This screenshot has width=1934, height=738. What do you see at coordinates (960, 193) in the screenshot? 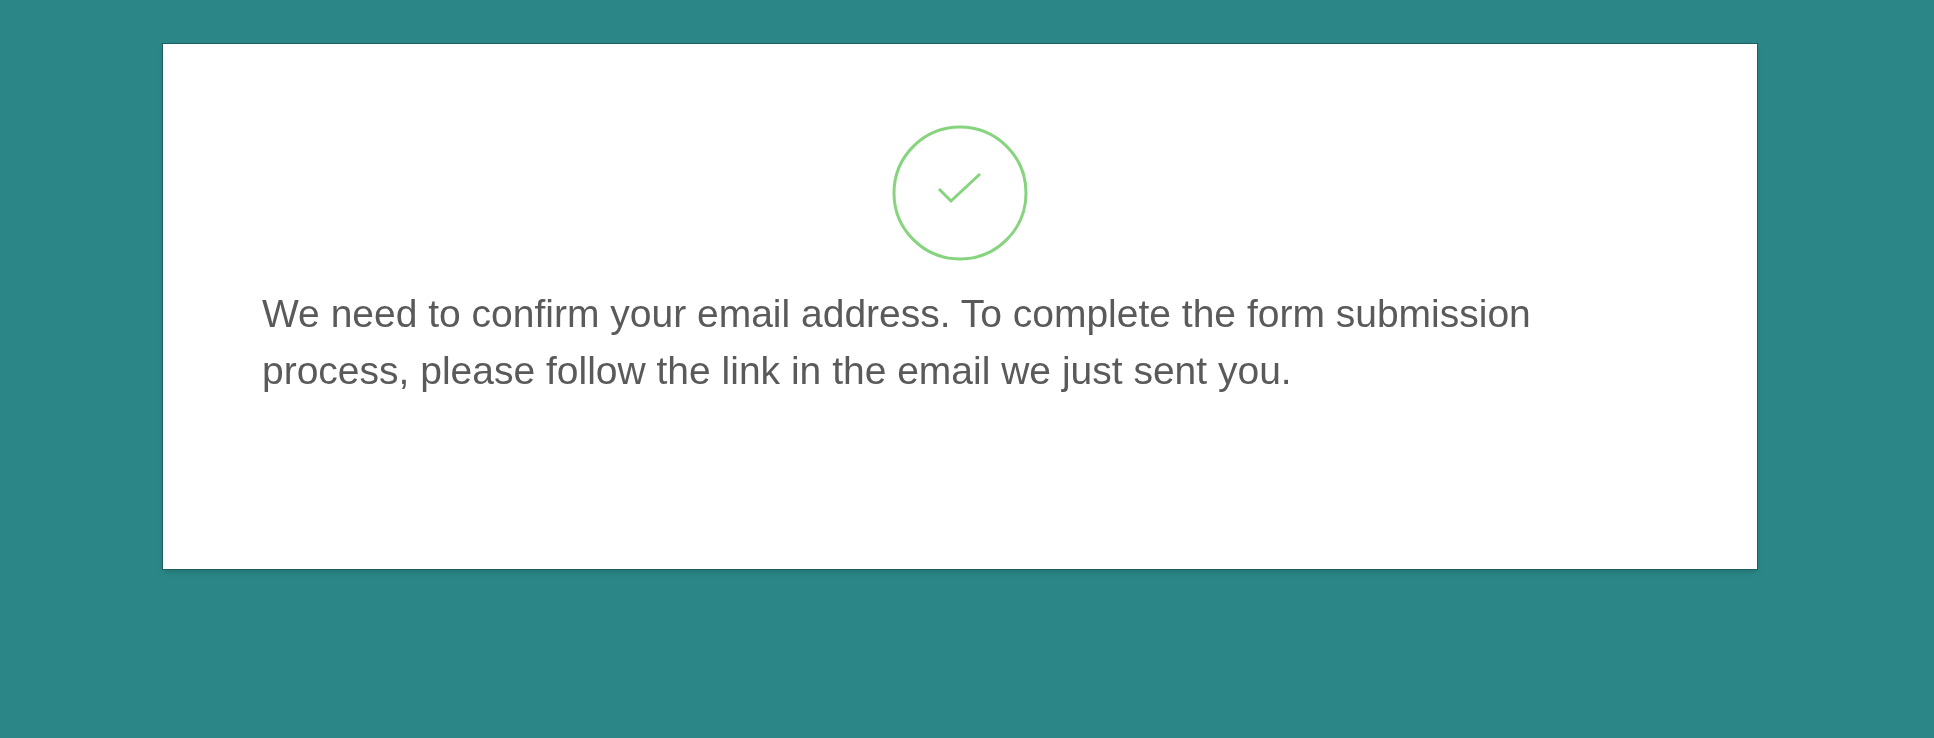
I see `check-circle-icon` at bounding box center [960, 193].